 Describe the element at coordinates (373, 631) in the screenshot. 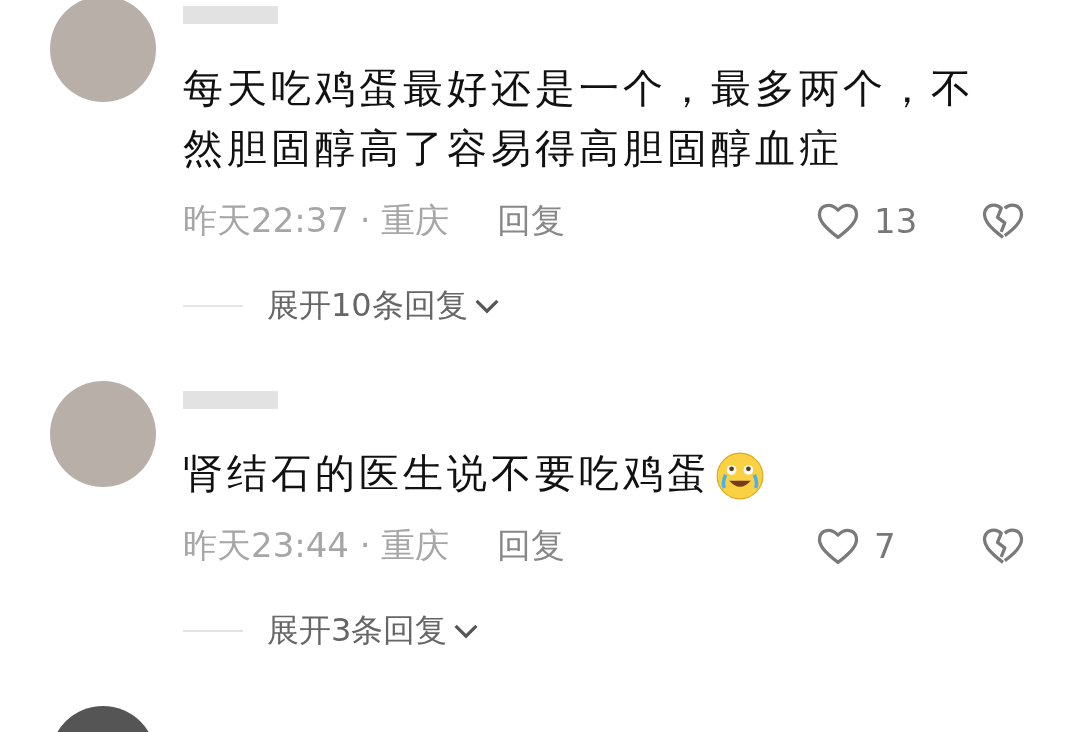

I see `expand-replies-button: 展开3条回复` at that location.